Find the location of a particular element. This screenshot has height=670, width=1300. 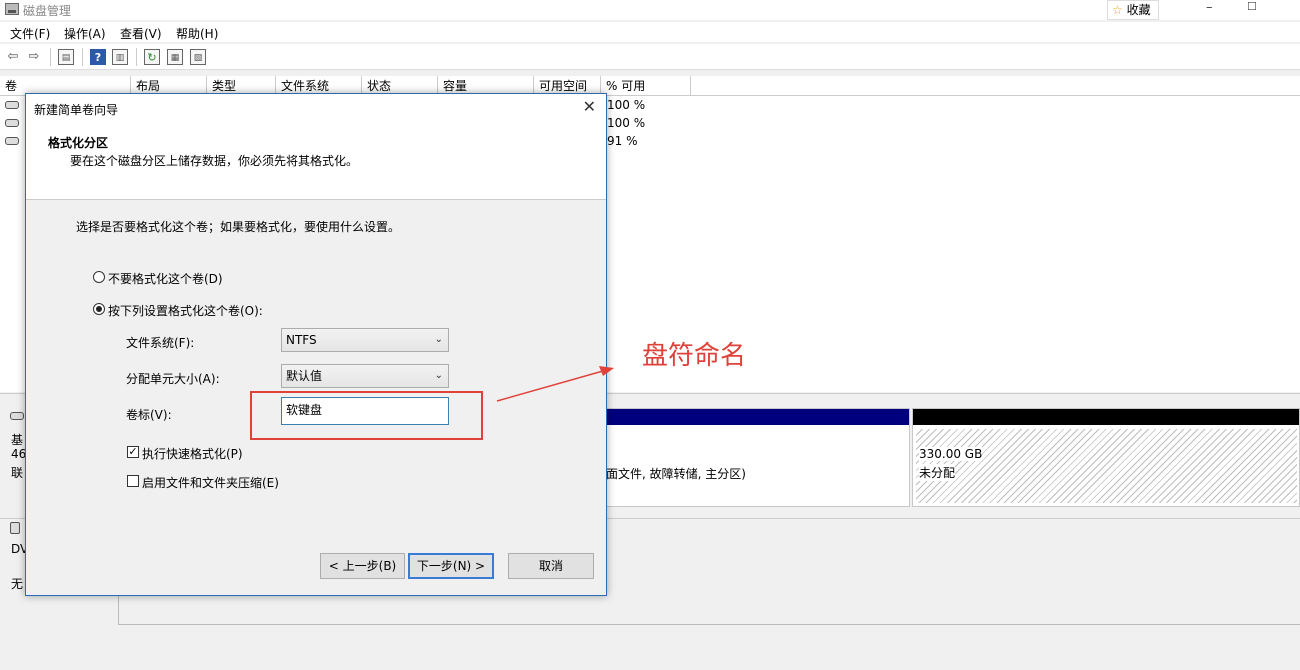

radio-format is located at coordinates (99, 309).